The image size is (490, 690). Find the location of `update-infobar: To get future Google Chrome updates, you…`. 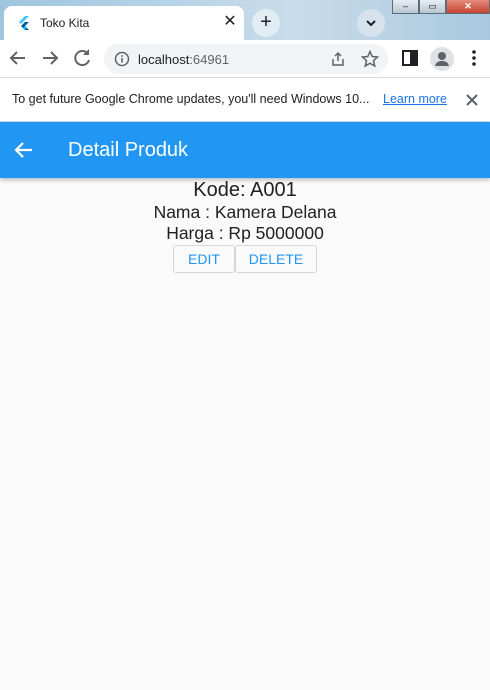

update-infobar: To get future Google Chrome updates, you… is located at coordinates (245, 100).